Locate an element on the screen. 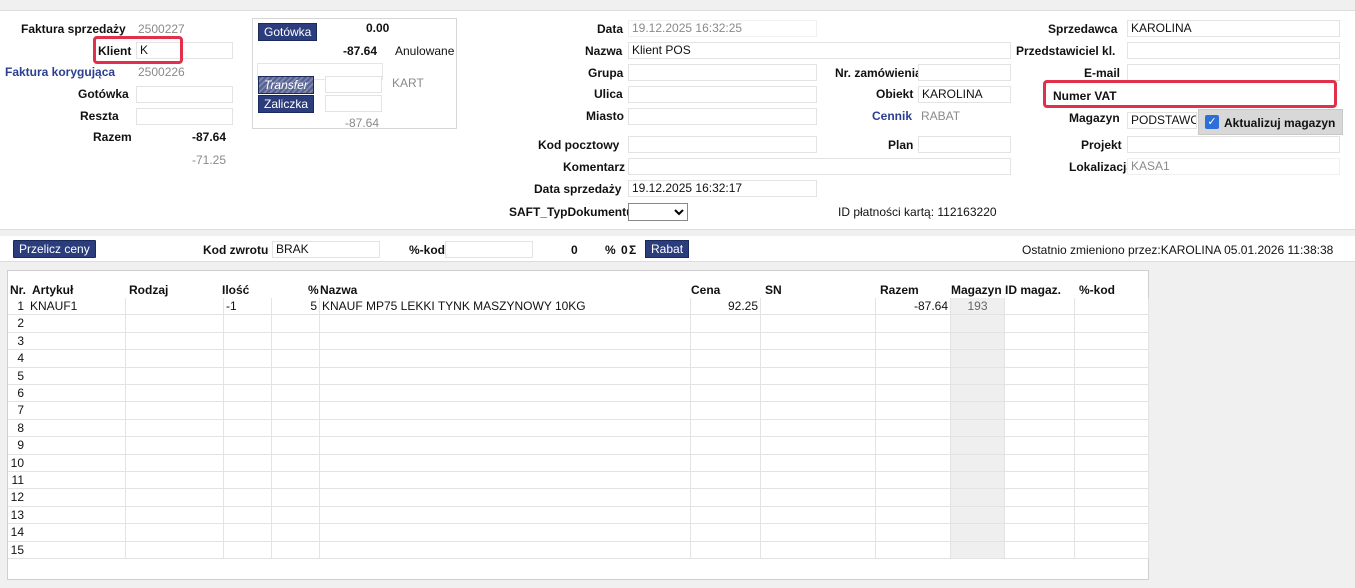  magazyn-field: PODSTAWOWY is located at coordinates (1162, 120).